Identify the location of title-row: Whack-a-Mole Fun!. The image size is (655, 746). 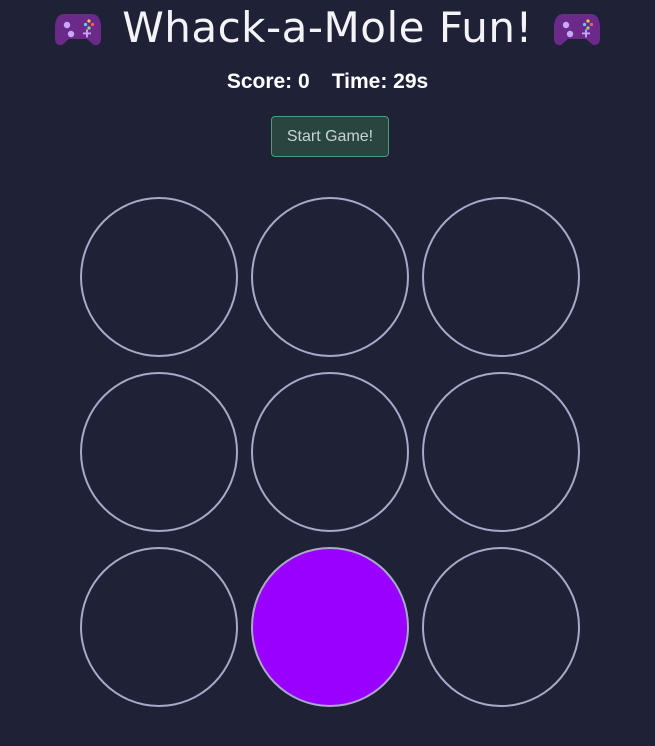
(327, 28).